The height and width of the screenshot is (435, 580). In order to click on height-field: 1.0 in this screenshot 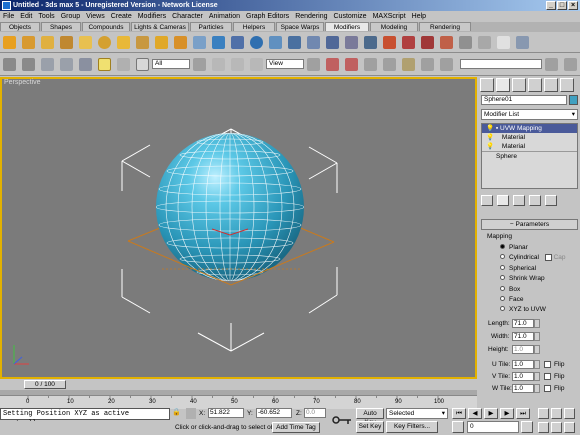, I will do `click(523, 349)`.